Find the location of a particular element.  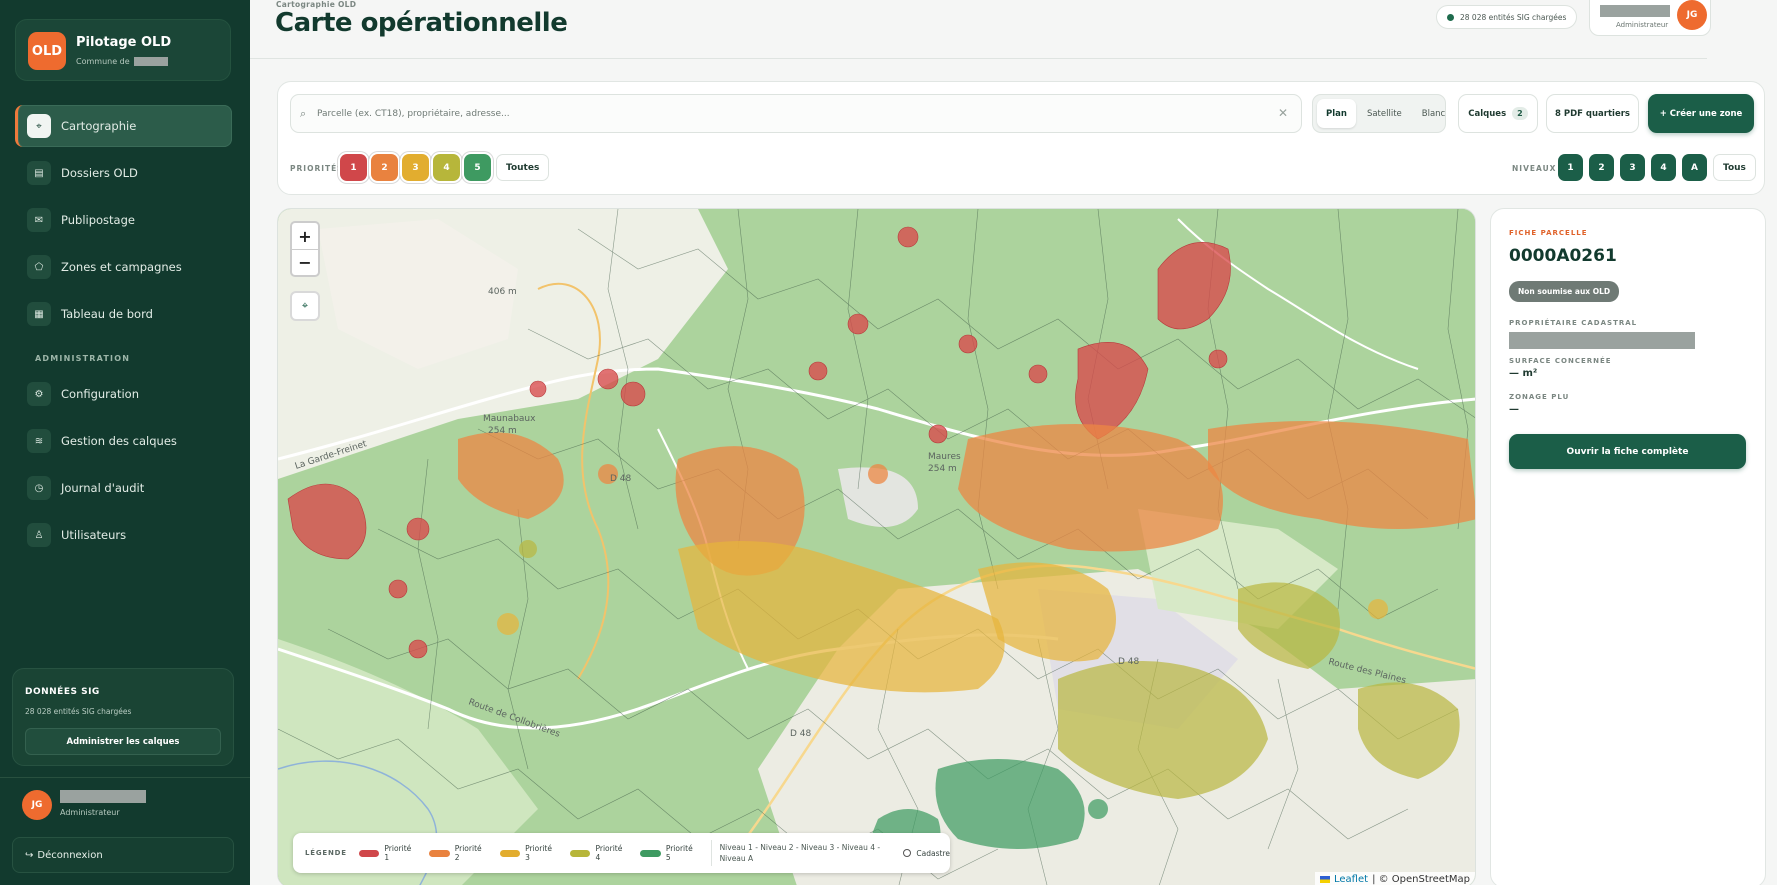

close-icon: ✕ is located at coordinates (1283, 113).